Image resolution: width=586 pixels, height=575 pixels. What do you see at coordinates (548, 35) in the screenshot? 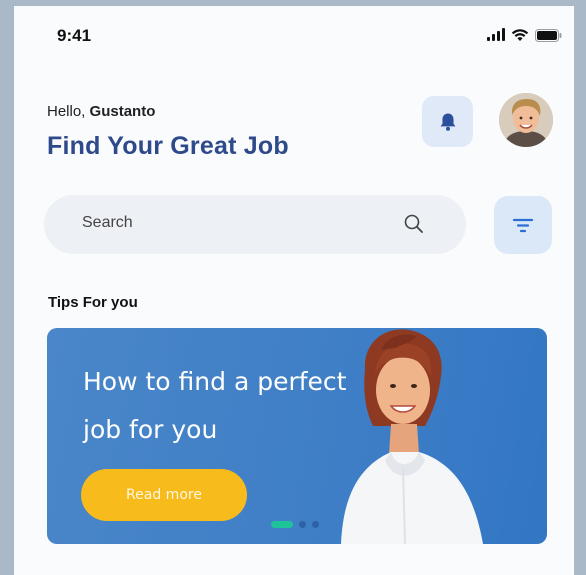
I see `battery-icon` at bounding box center [548, 35].